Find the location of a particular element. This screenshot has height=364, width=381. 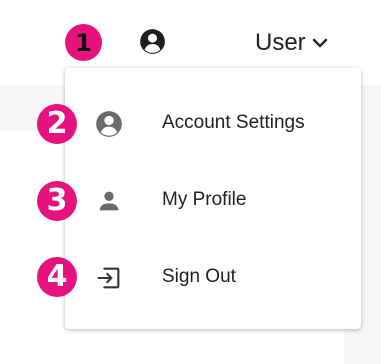

step-marker-2: 2 is located at coordinates (57, 124).